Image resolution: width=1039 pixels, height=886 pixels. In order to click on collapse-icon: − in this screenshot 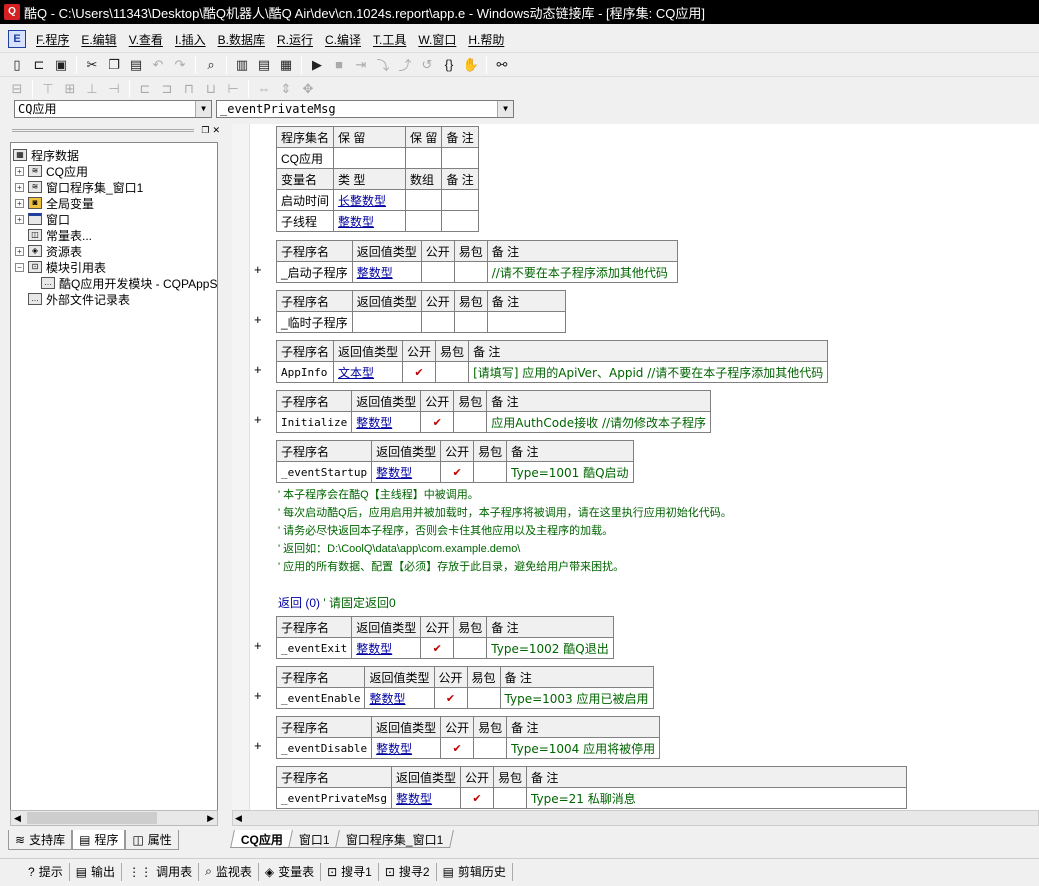, I will do `click(19, 267)`.